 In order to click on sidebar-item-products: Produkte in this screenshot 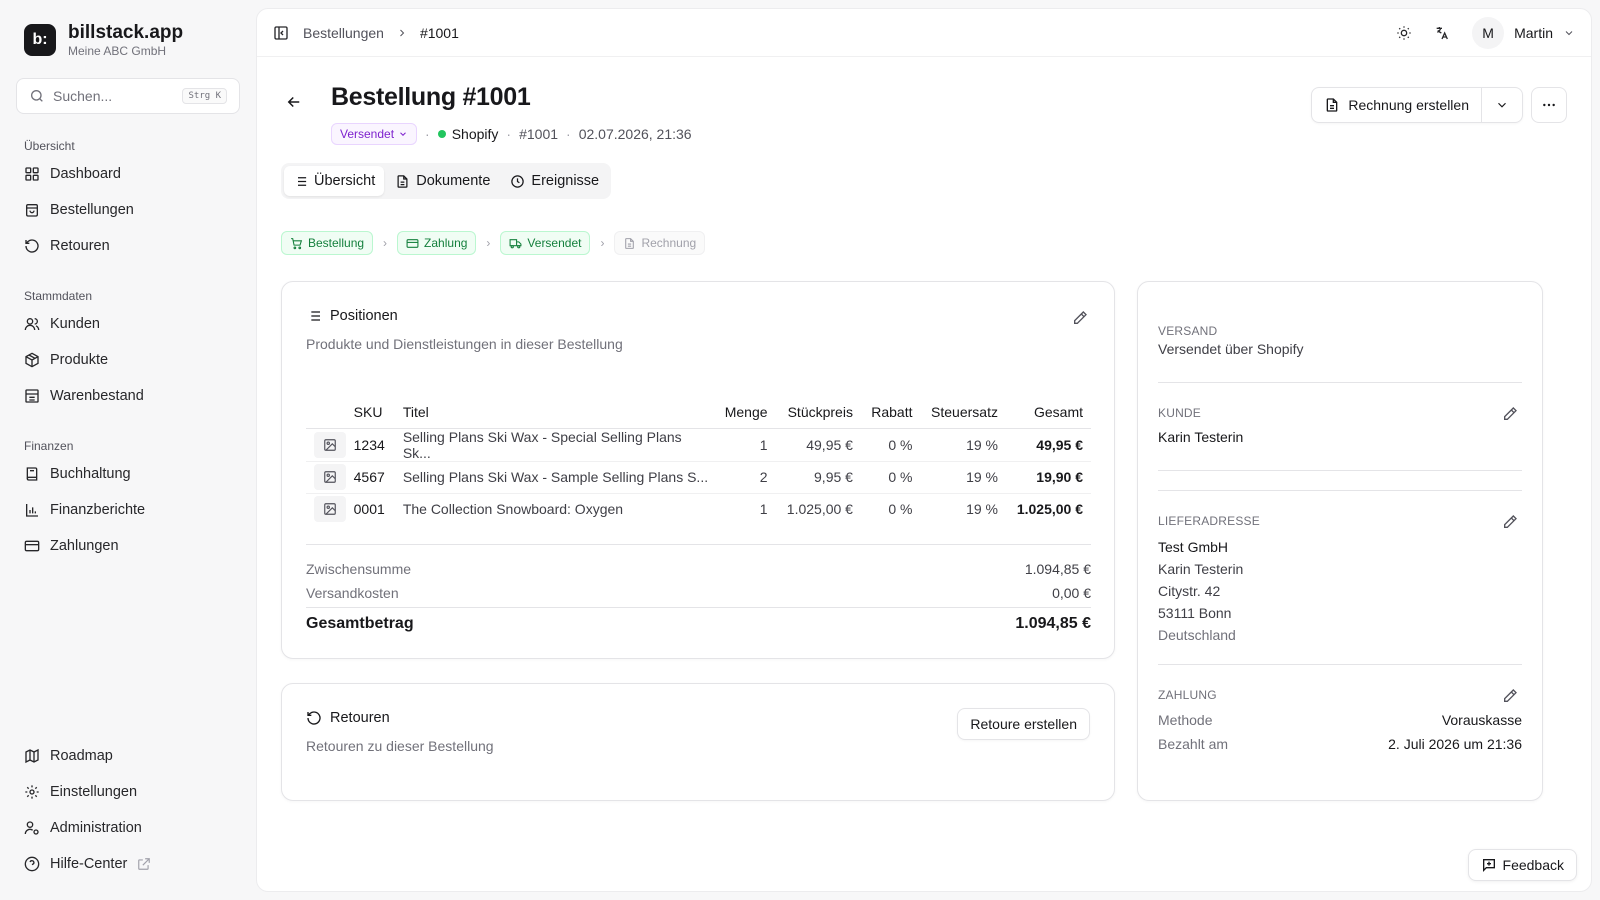, I will do `click(128, 360)`.